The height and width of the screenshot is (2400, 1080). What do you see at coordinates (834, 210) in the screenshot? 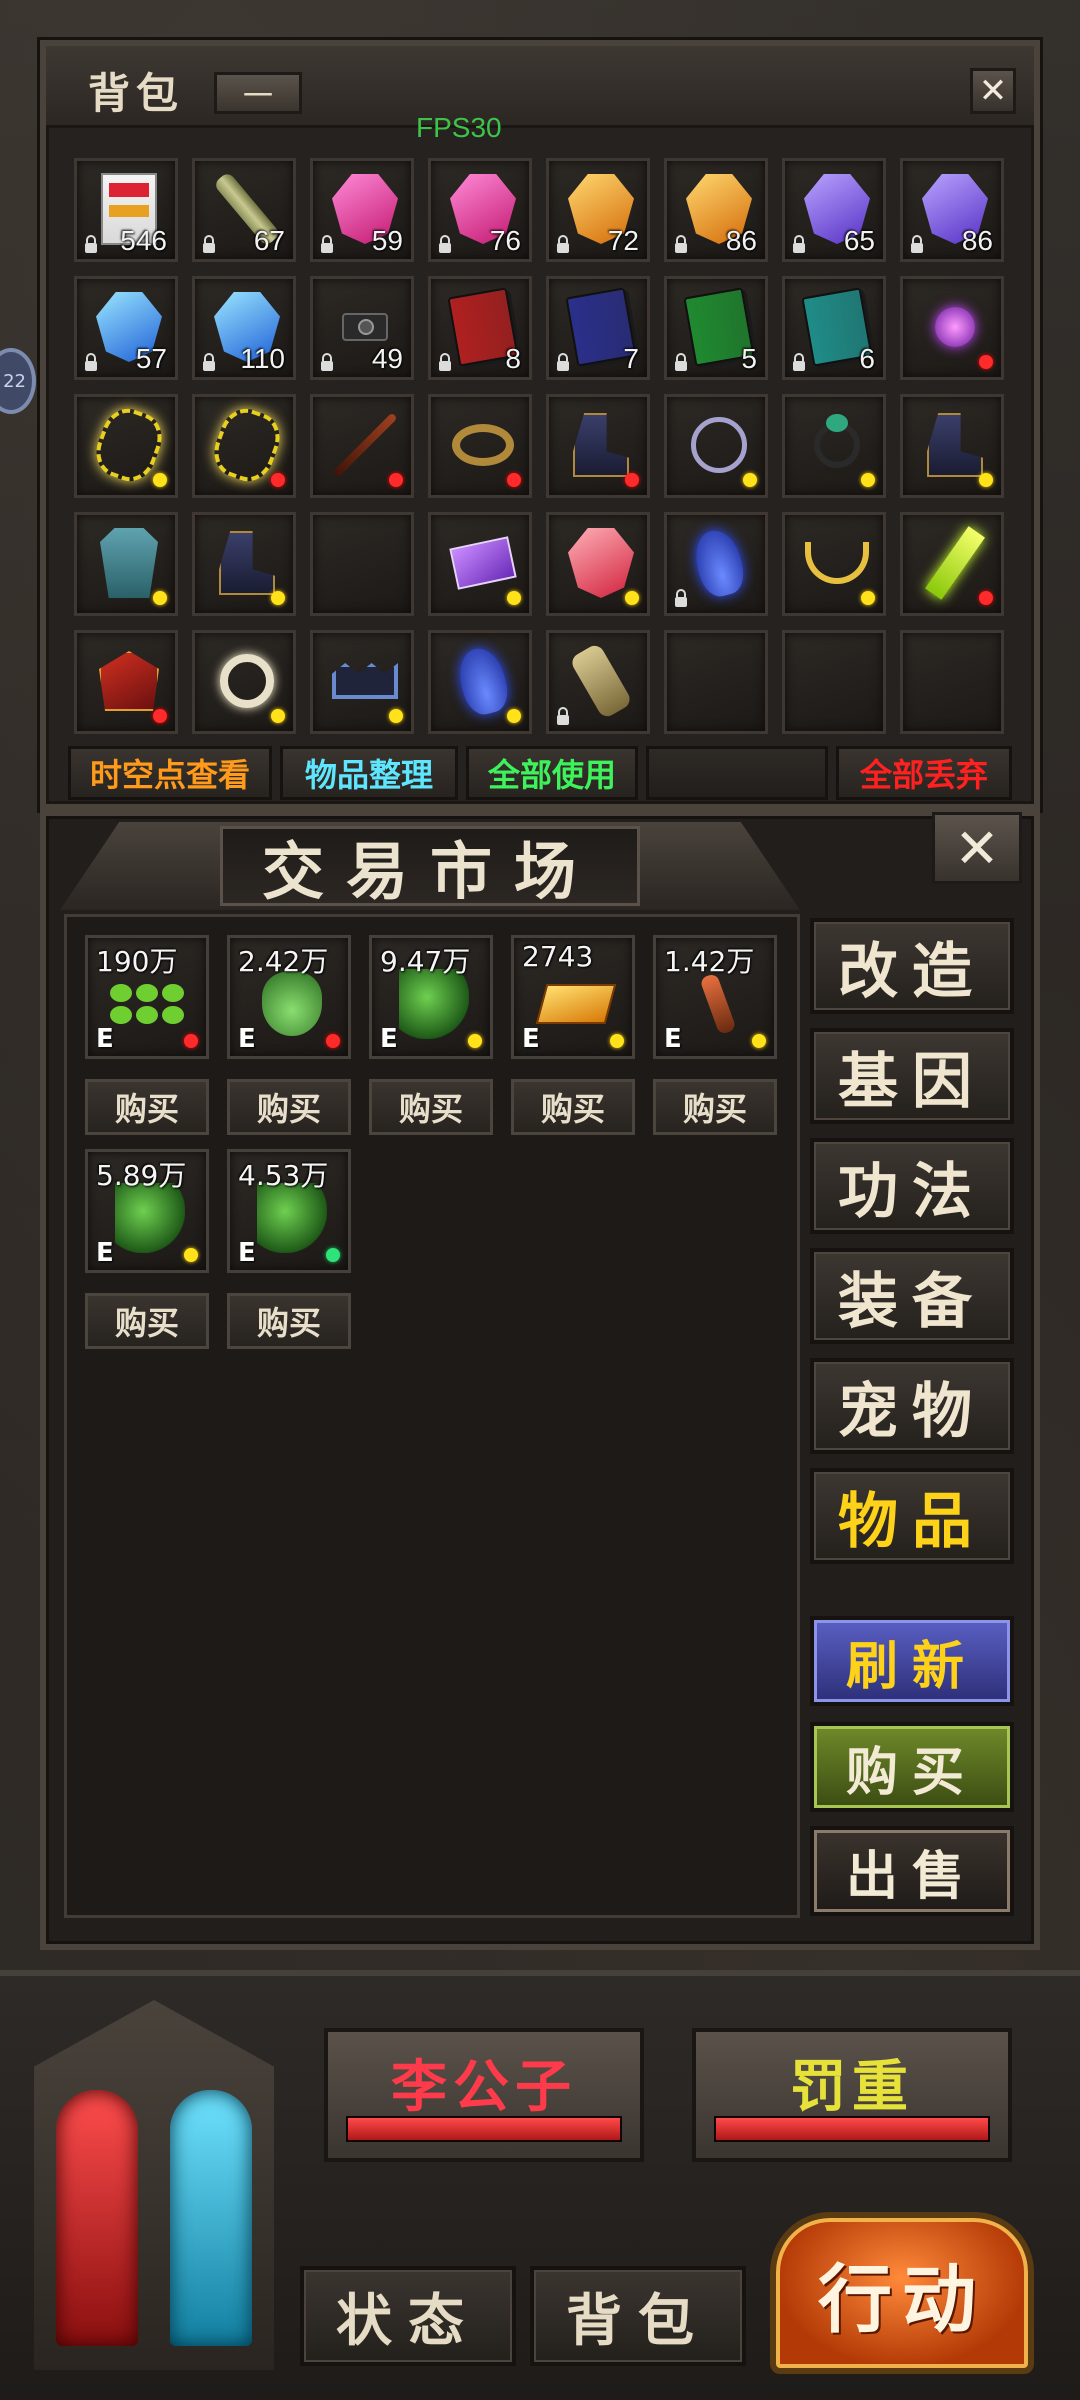
I see `backpack-slot: 65` at bounding box center [834, 210].